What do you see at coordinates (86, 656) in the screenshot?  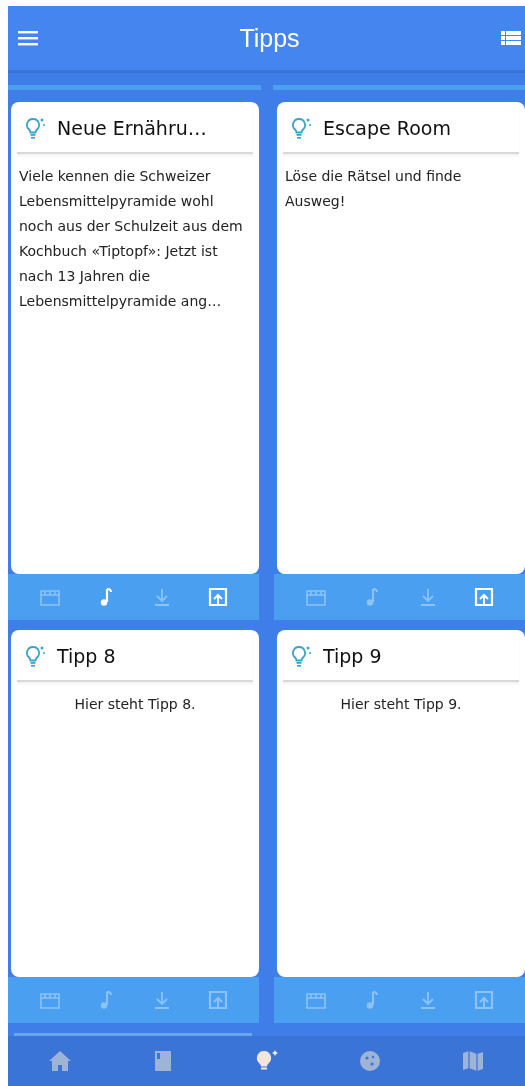 I see `card-title: Tipp 8` at bounding box center [86, 656].